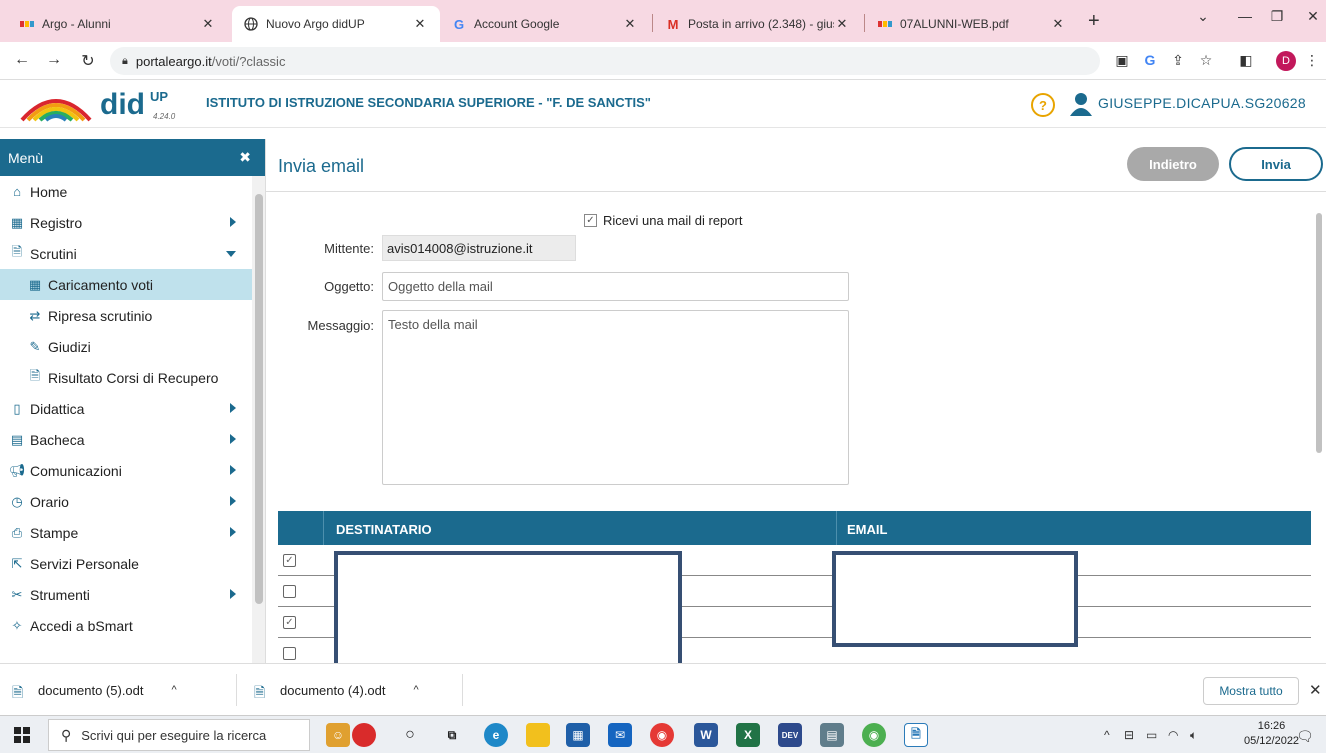  Describe the element at coordinates (1081, 104) in the screenshot. I see `user-icon` at that location.